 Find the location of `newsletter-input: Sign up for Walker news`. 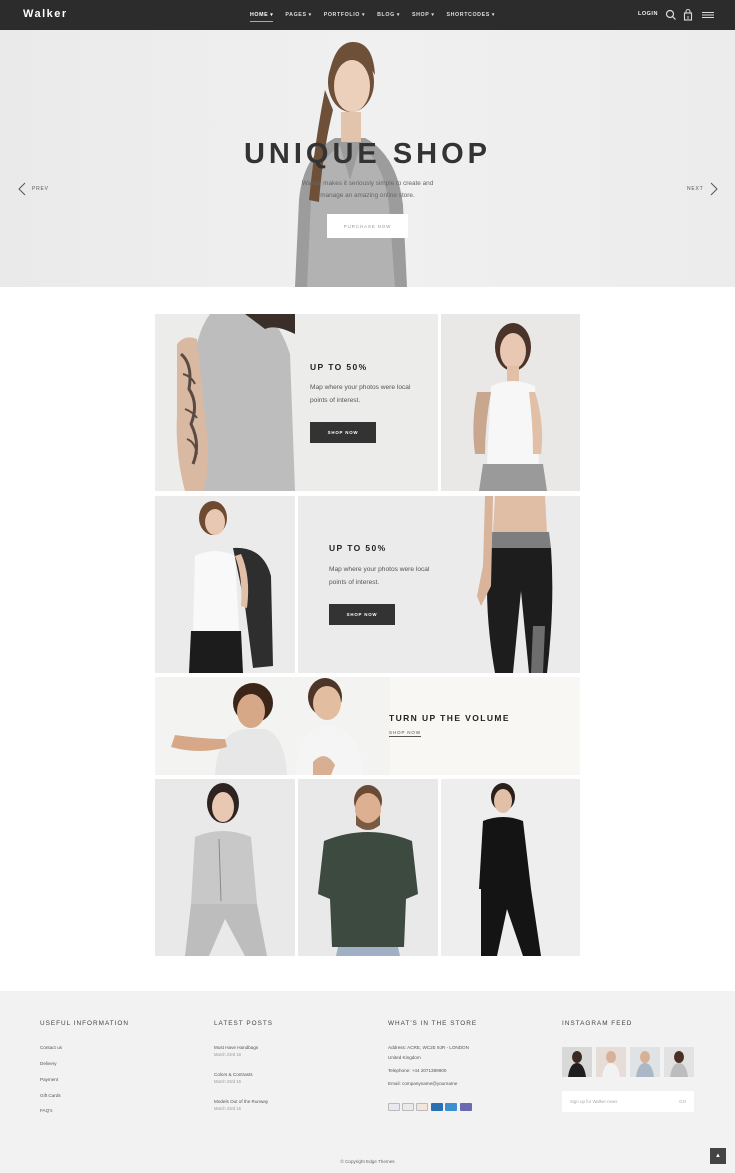

newsletter-input: Sign up for Walker news is located at coordinates (593, 1101).